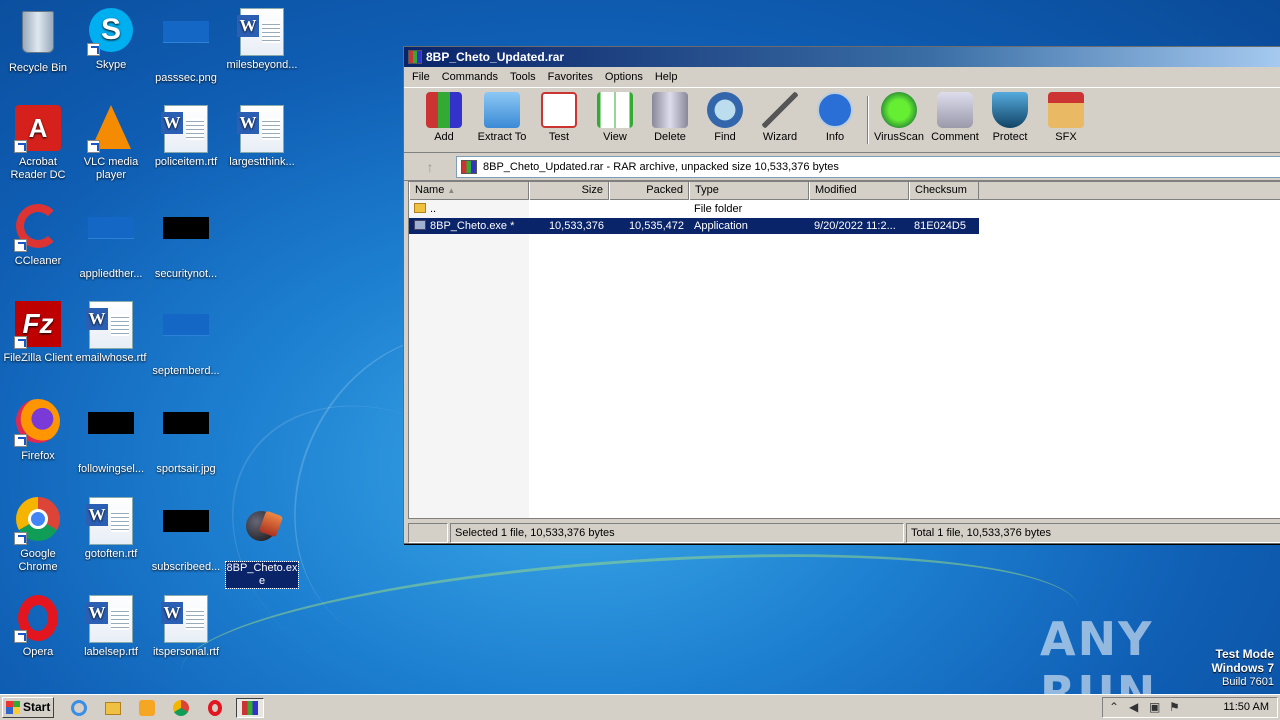 The height and width of the screenshot is (720, 1280). I want to click on column-header-modified: Modified, so click(859, 191).